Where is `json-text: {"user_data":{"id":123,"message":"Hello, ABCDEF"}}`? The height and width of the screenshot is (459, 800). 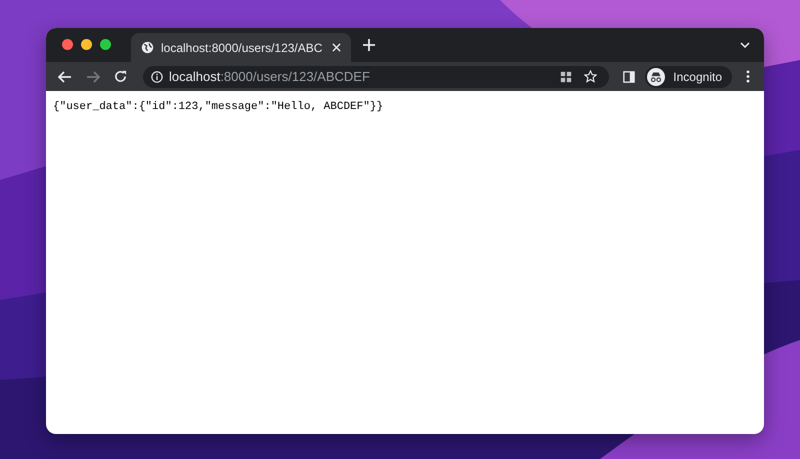
json-text: {"user_data":{"id":123,"message":"Hello, ABCDEF"}} is located at coordinates (218, 107).